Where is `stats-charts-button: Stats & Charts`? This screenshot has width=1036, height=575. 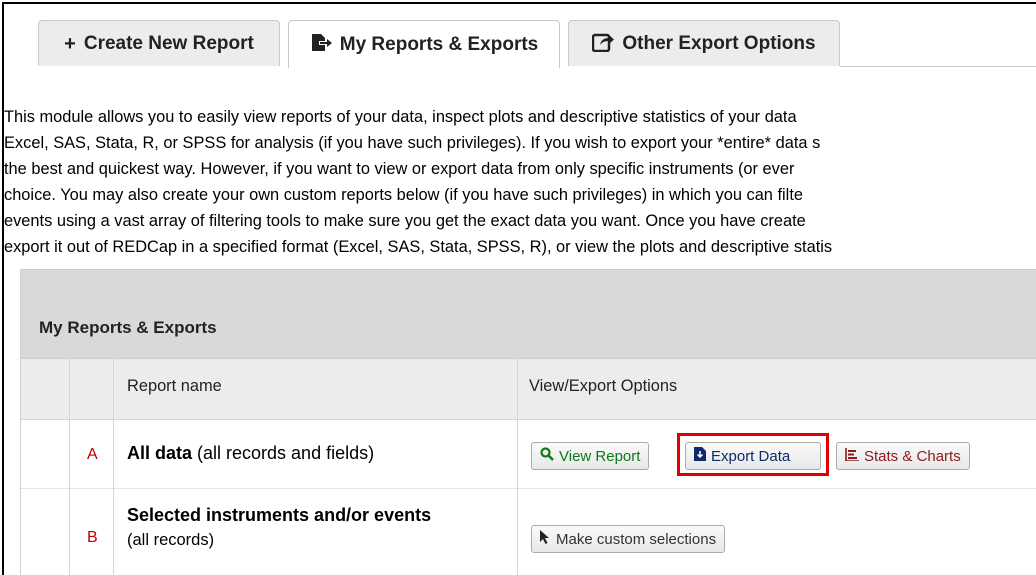 stats-charts-button: Stats & Charts is located at coordinates (903, 456).